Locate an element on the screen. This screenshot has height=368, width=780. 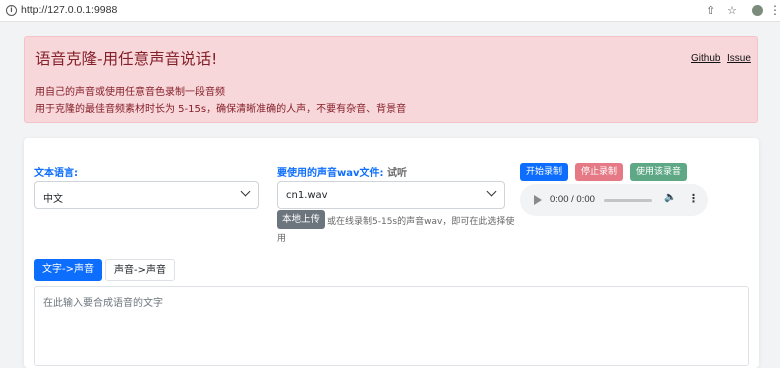
more-options-icon: ⋮ is located at coordinates (693, 198).